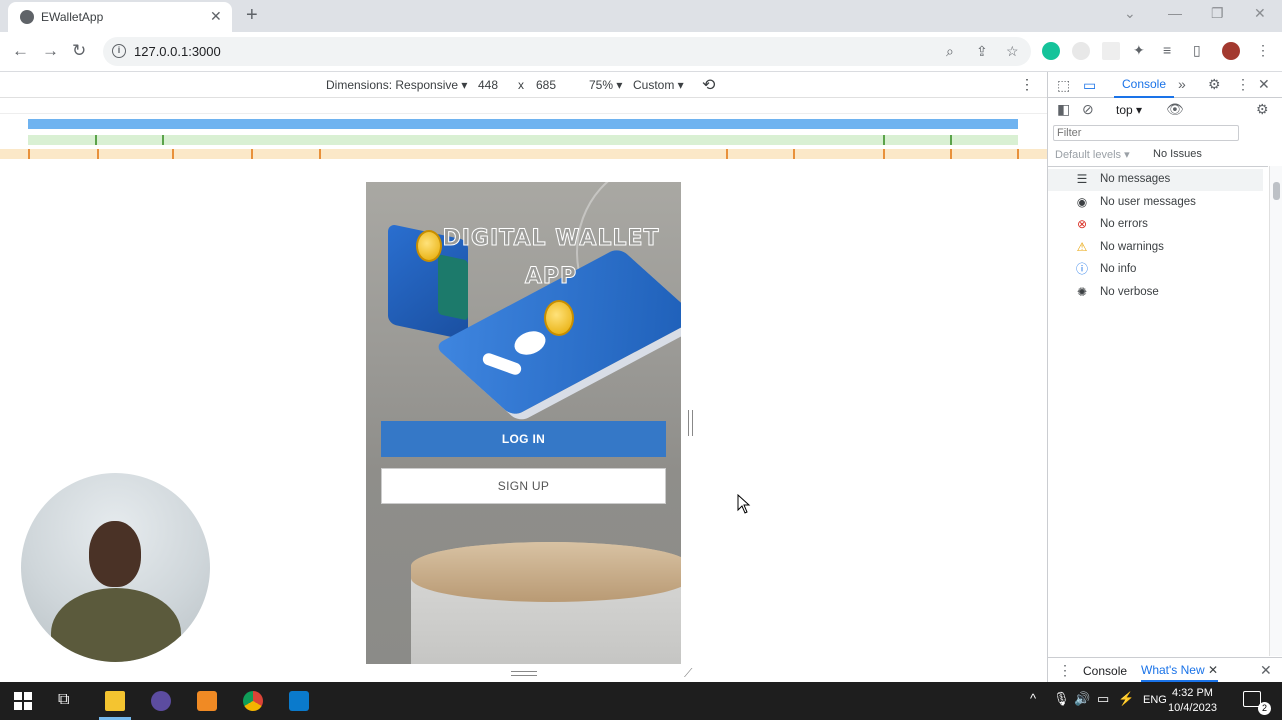 The height and width of the screenshot is (720, 1282). What do you see at coordinates (1081, 51) in the screenshot?
I see `extension-icon` at bounding box center [1081, 51].